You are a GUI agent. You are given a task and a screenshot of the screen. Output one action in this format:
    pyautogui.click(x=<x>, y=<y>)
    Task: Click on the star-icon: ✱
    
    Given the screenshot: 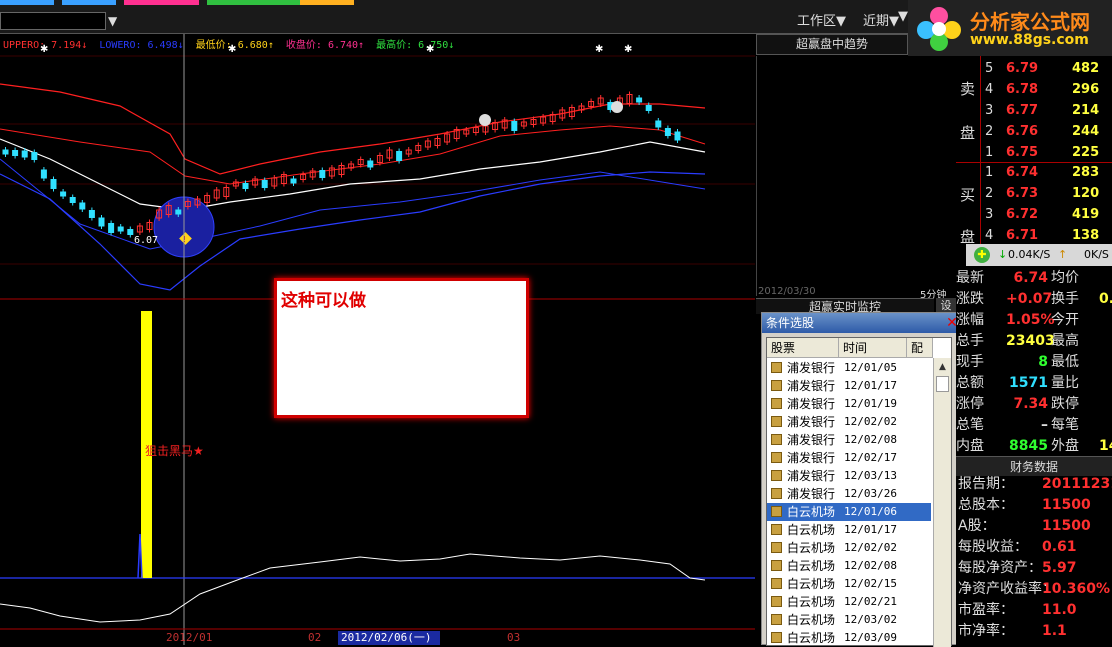 What is the action you would take?
    pyautogui.click(x=44, y=49)
    